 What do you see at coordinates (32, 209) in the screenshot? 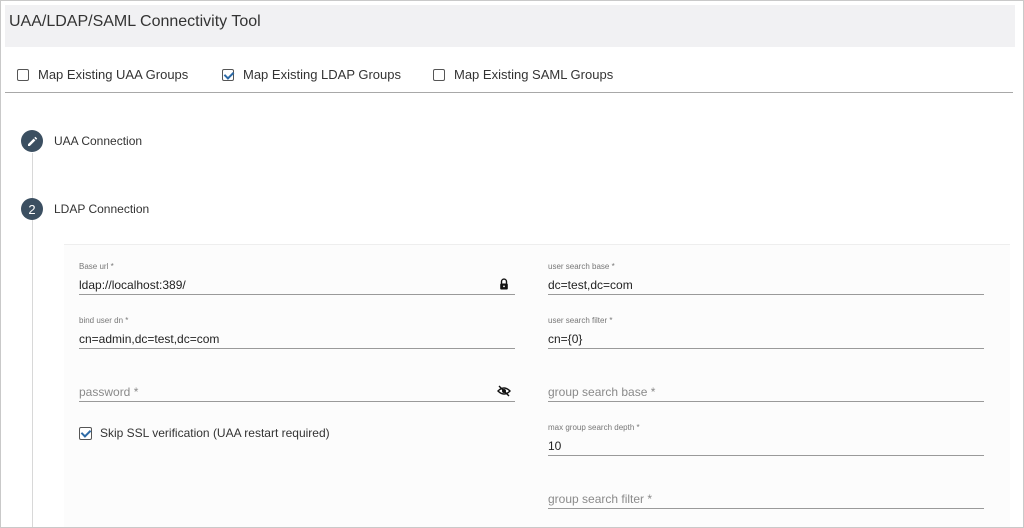
I see `step-number-badge: 2` at bounding box center [32, 209].